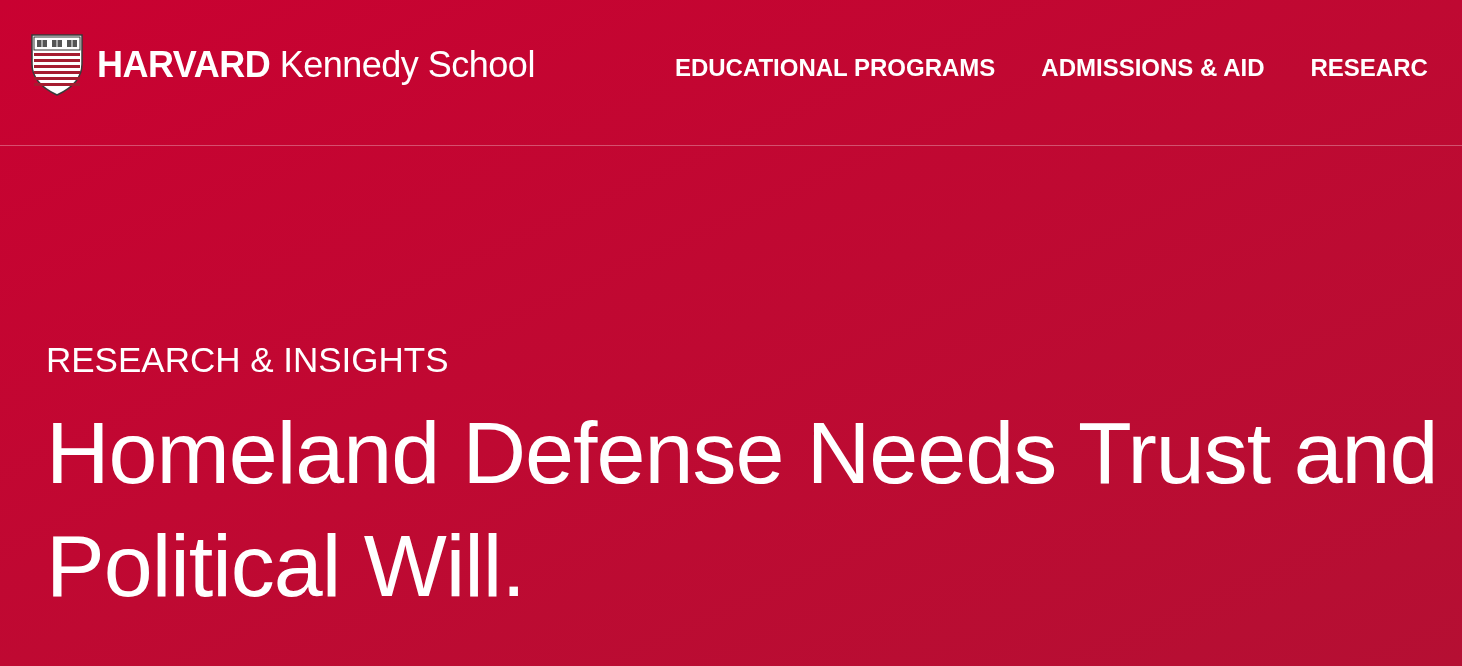 This screenshot has width=1462, height=666. What do you see at coordinates (57, 65) in the screenshot?
I see `shield-icon` at bounding box center [57, 65].